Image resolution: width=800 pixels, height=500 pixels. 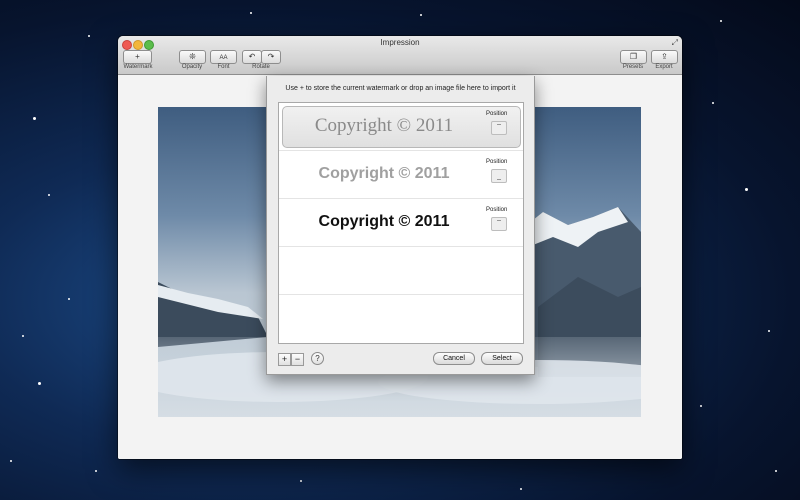 I want to click on opacity-button: ❊, so click(x=192, y=57).